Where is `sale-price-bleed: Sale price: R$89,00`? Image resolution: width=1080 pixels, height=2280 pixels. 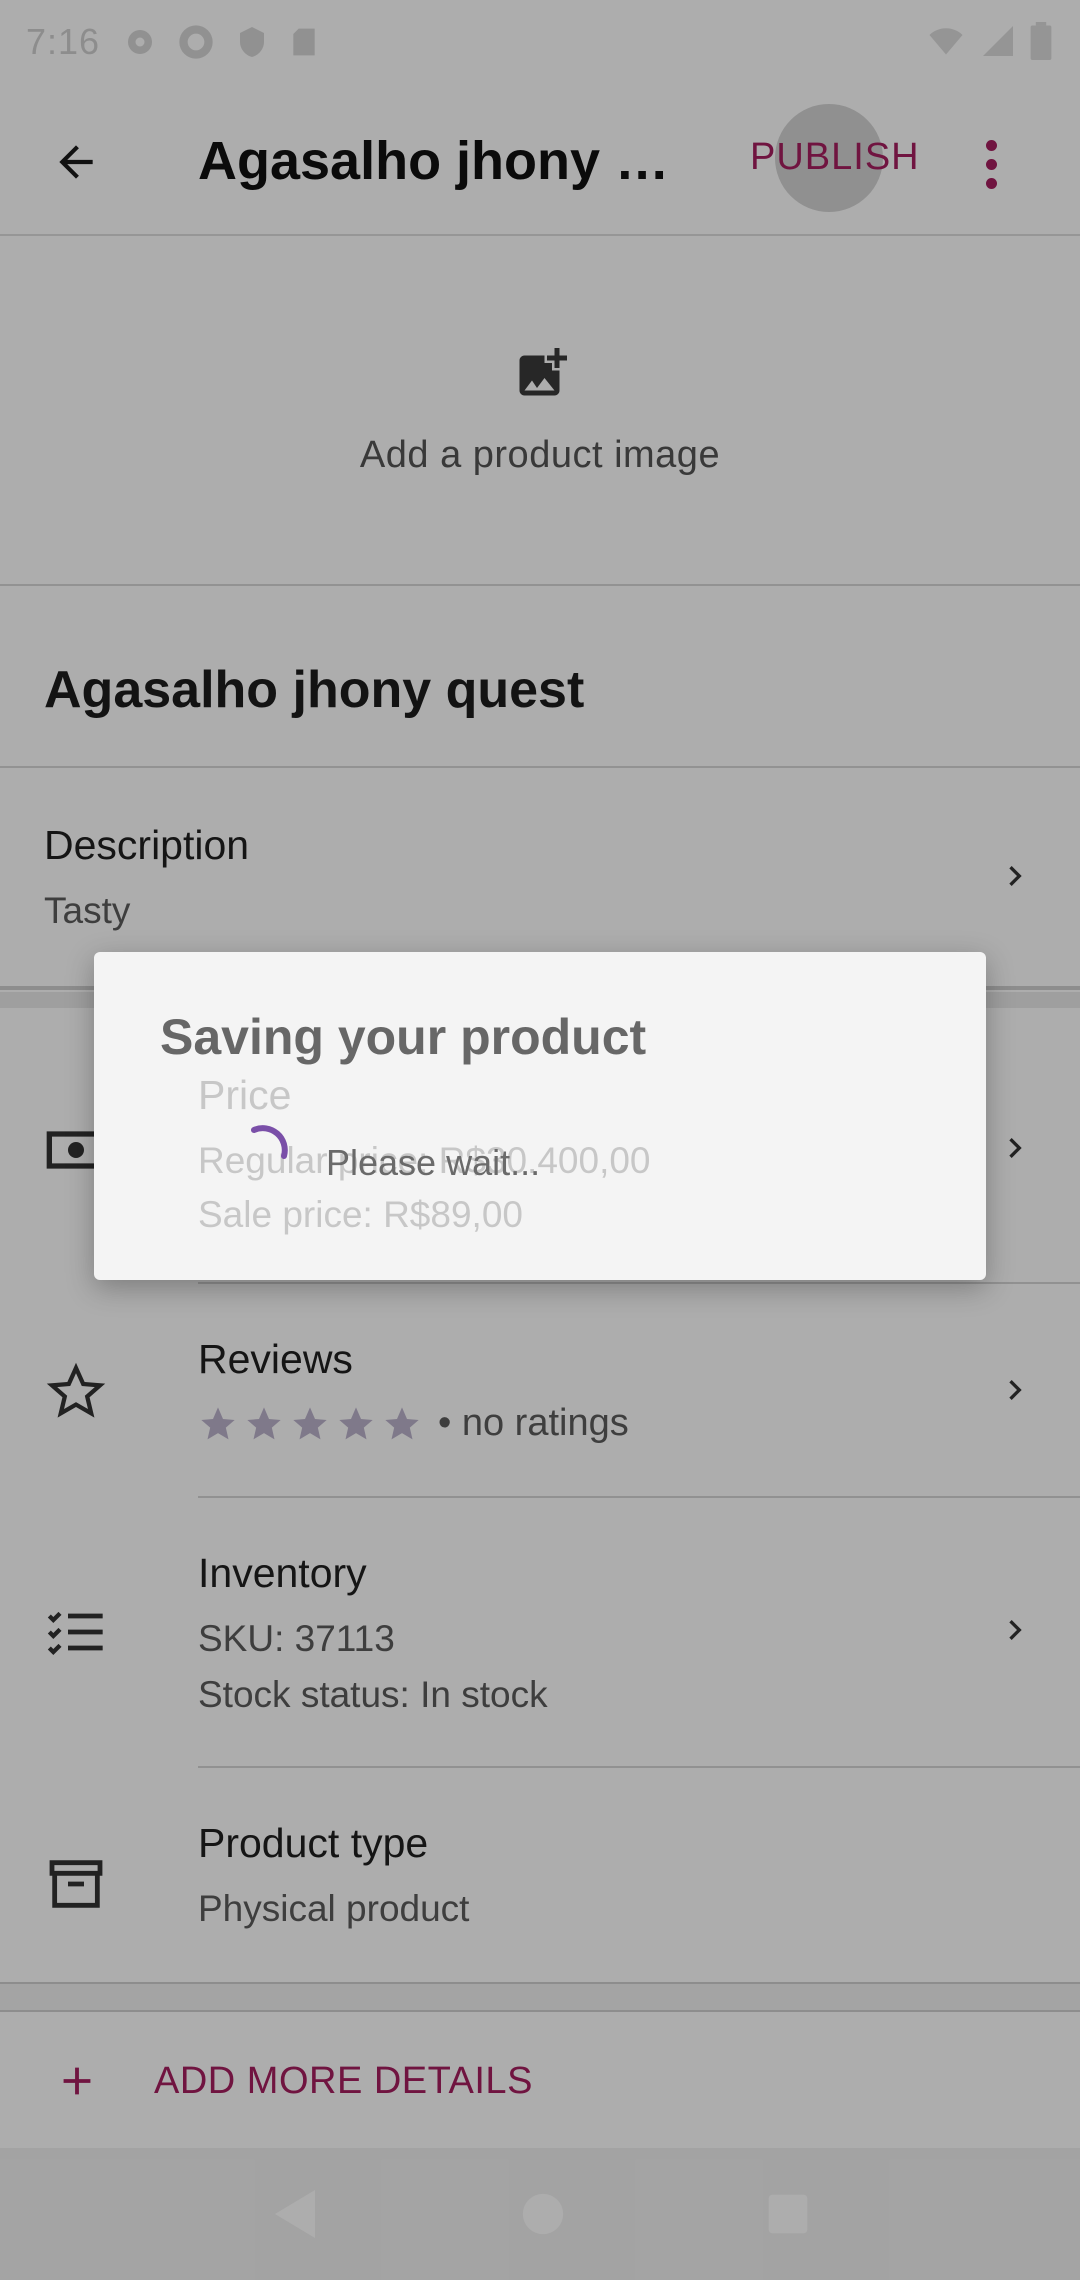 sale-price-bleed: Sale price: R$89,00 is located at coordinates (360, 1214).